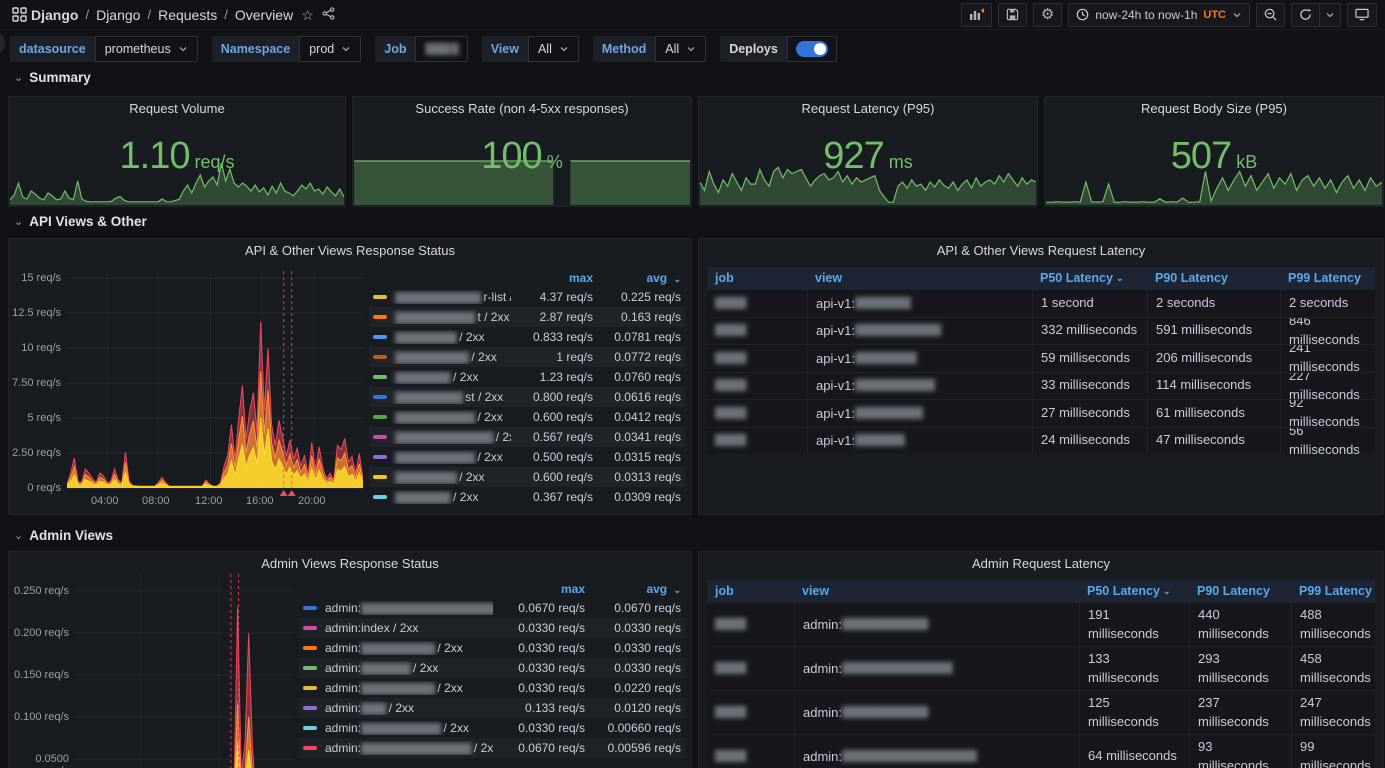 This screenshot has width=1385, height=768. What do you see at coordinates (527, 497) in the screenshot?
I see `legend-row: █████████ / 2xx 0.367 req/s 0.0309 req/s` at bounding box center [527, 497].